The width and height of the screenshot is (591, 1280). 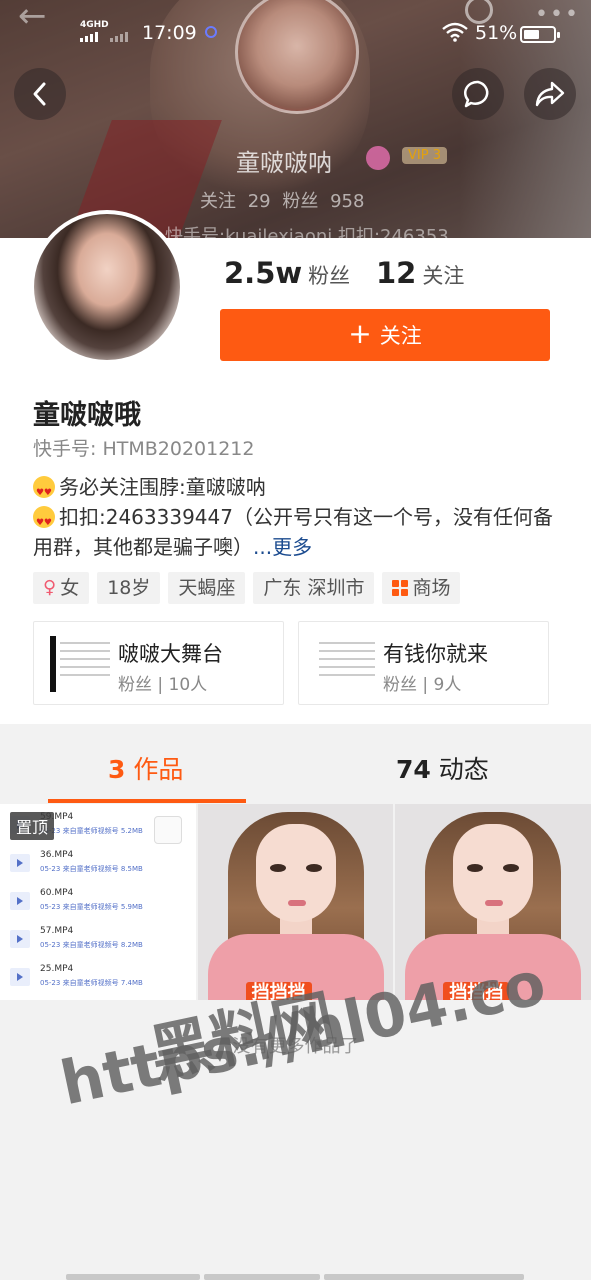 What do you see at coordinates (207, 588) in the screenshot?
I see `tag-zodiac: 天蝎座` at bounding box center [207, 588].